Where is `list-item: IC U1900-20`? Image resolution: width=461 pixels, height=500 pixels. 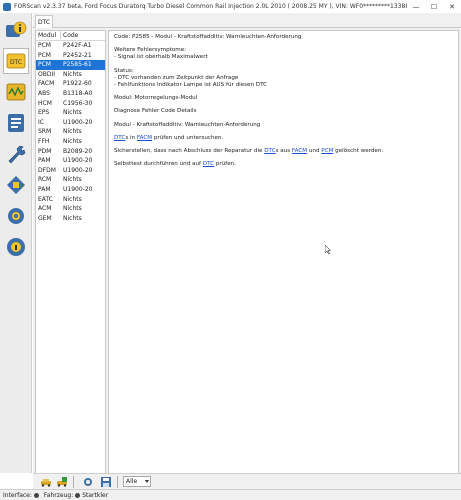
list-item: IC U1900-20 is located at coordinates (70, 123).